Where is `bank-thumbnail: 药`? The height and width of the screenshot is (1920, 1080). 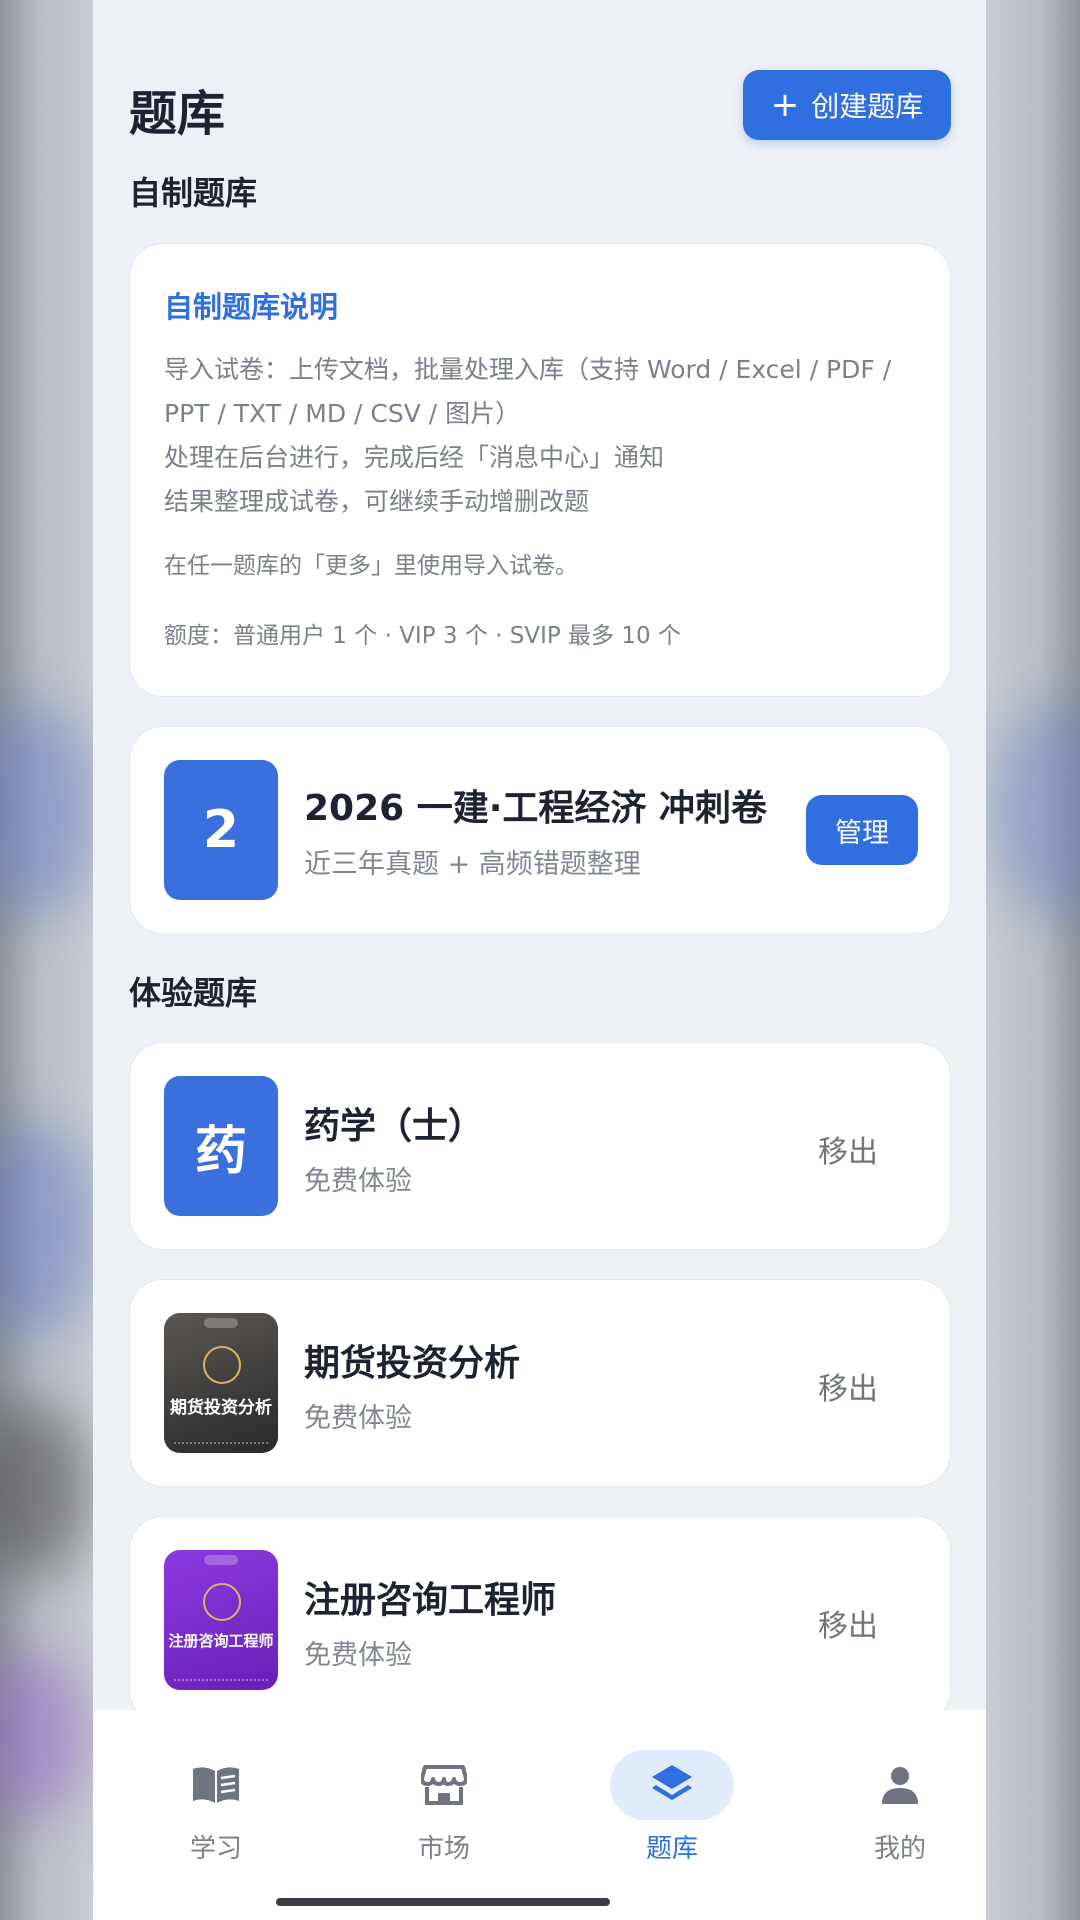 bank-thumbnail: 药 is located at coordinates (221, 1146).